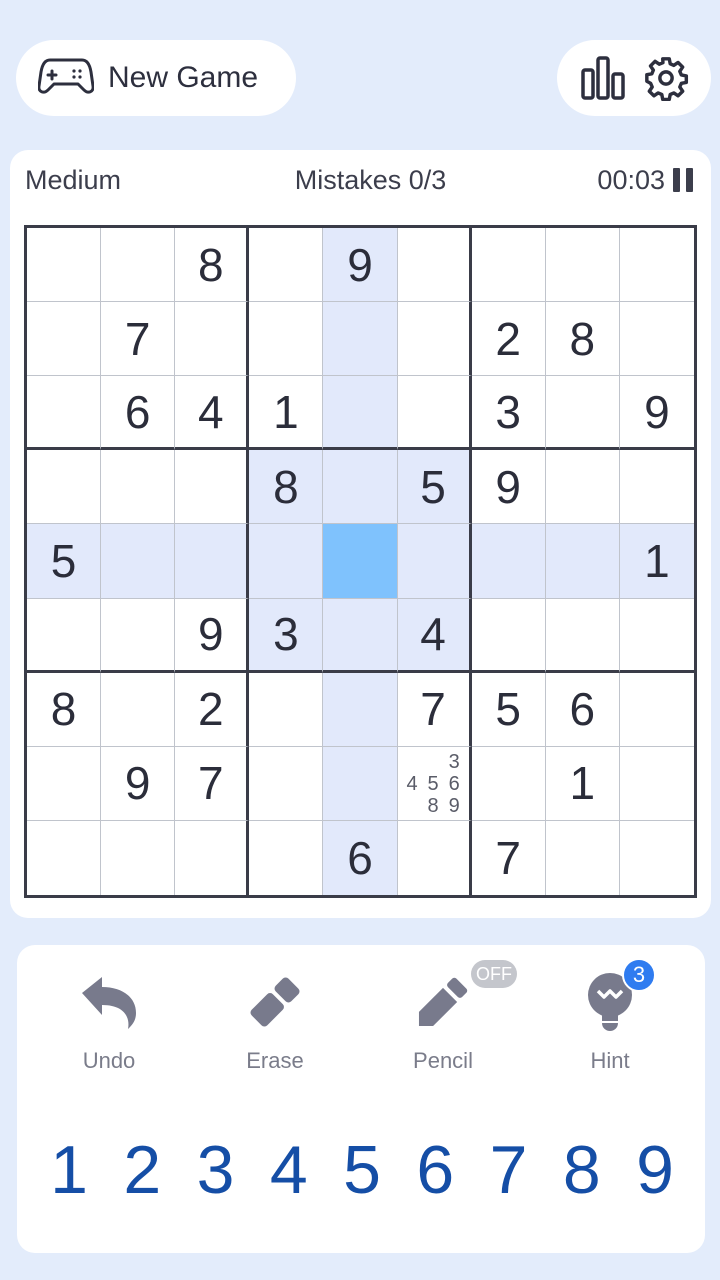 The height and width of the screenshot is (1280, 720). Describe the element at coordinates (434, 783) in the screenshot. I see `grid-cell: 3 45689` at that location.